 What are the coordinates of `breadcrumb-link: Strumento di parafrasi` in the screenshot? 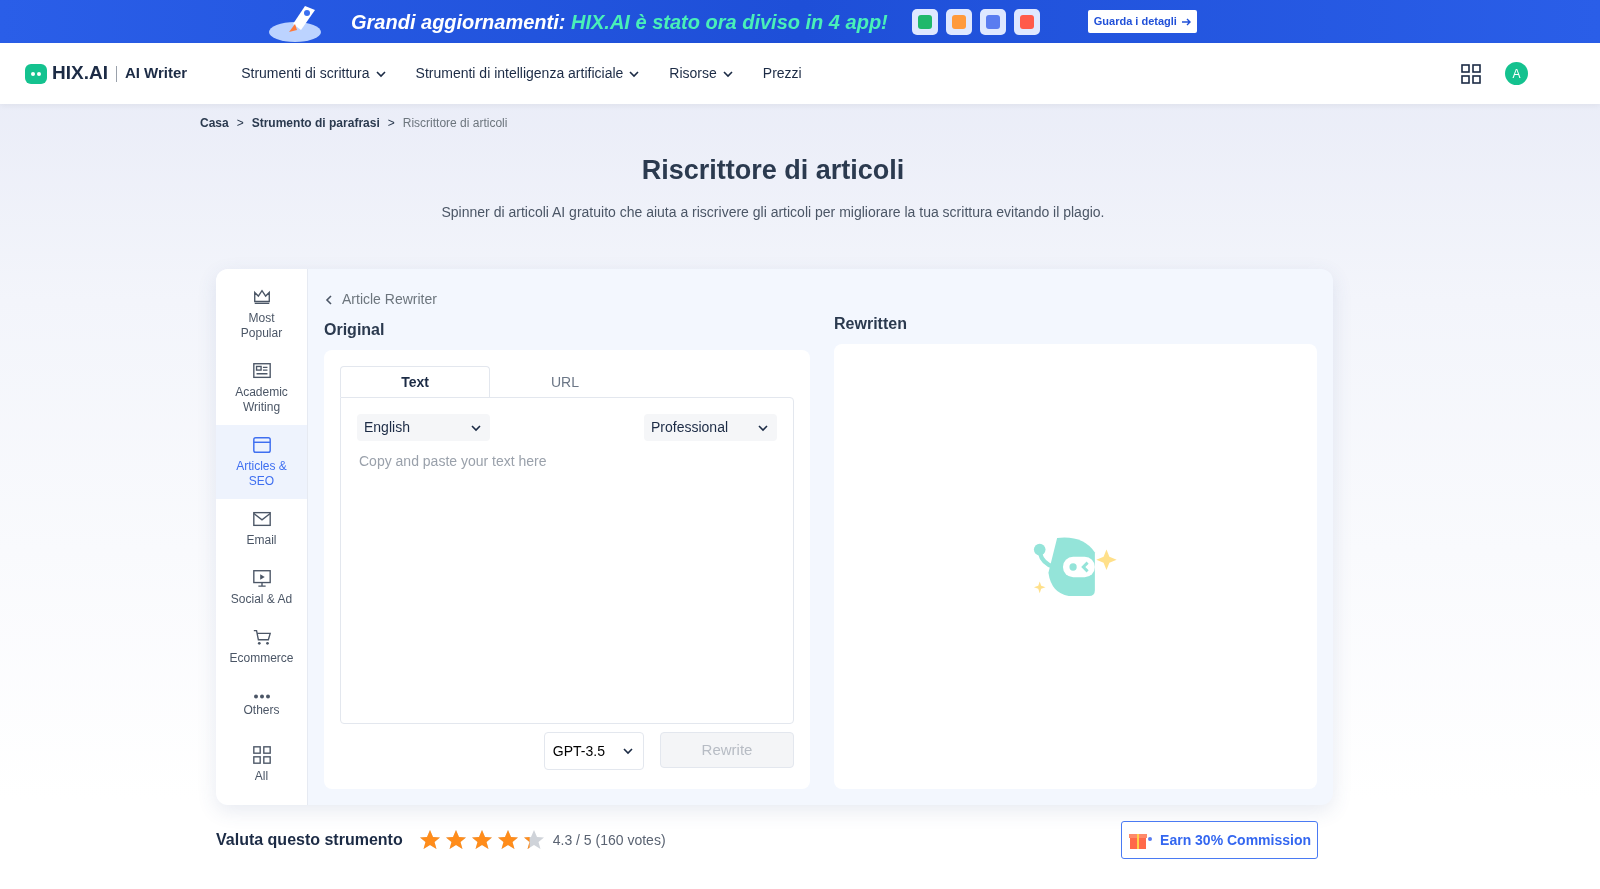 It's located at (315, 123).